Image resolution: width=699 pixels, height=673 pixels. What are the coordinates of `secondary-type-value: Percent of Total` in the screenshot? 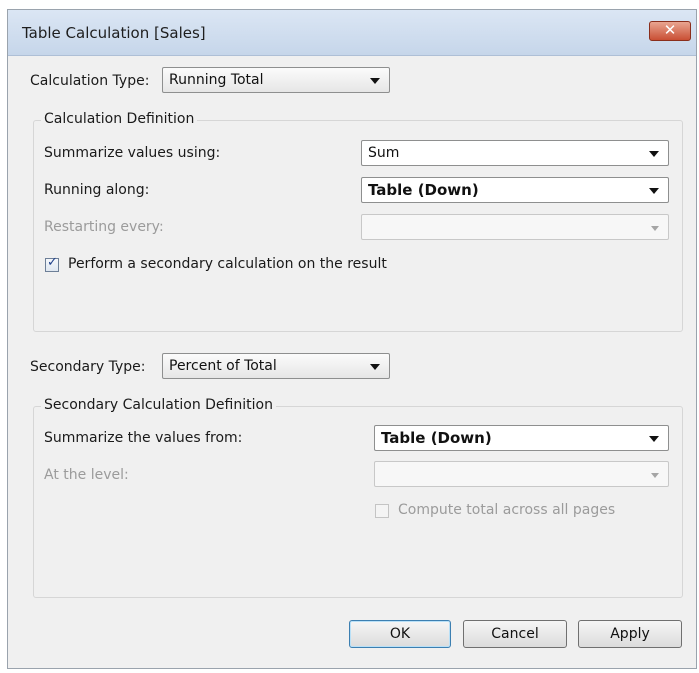 It's located at (223, 366).